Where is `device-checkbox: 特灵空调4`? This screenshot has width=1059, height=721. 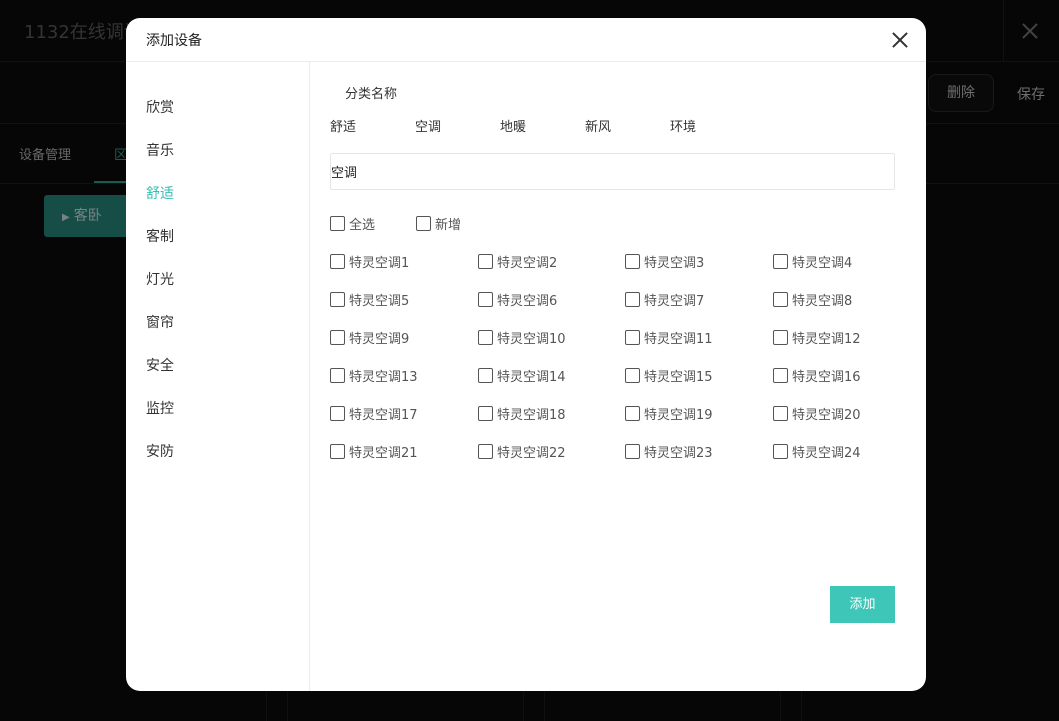 device-checkbox: 特灵空调4 is located at coordinates (813, 262).